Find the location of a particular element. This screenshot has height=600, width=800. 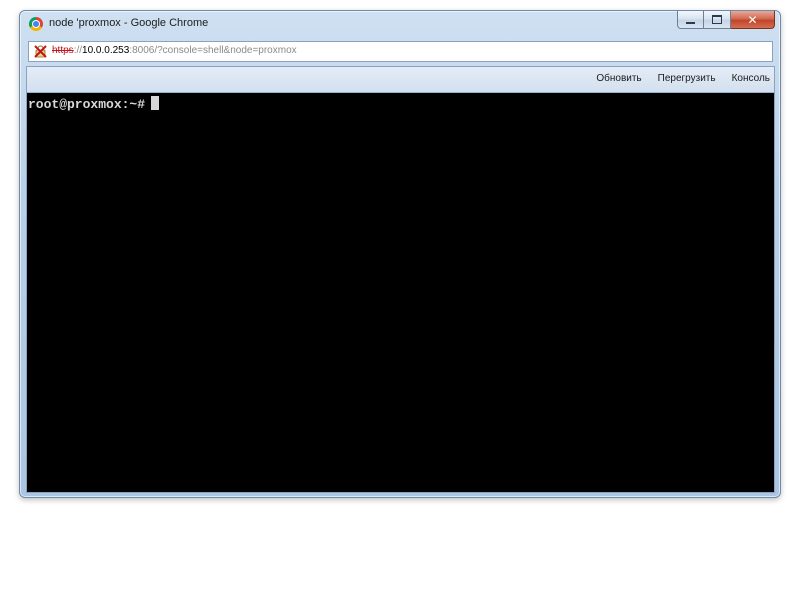

close-button: ✕ is located at coordinates (753, 20).